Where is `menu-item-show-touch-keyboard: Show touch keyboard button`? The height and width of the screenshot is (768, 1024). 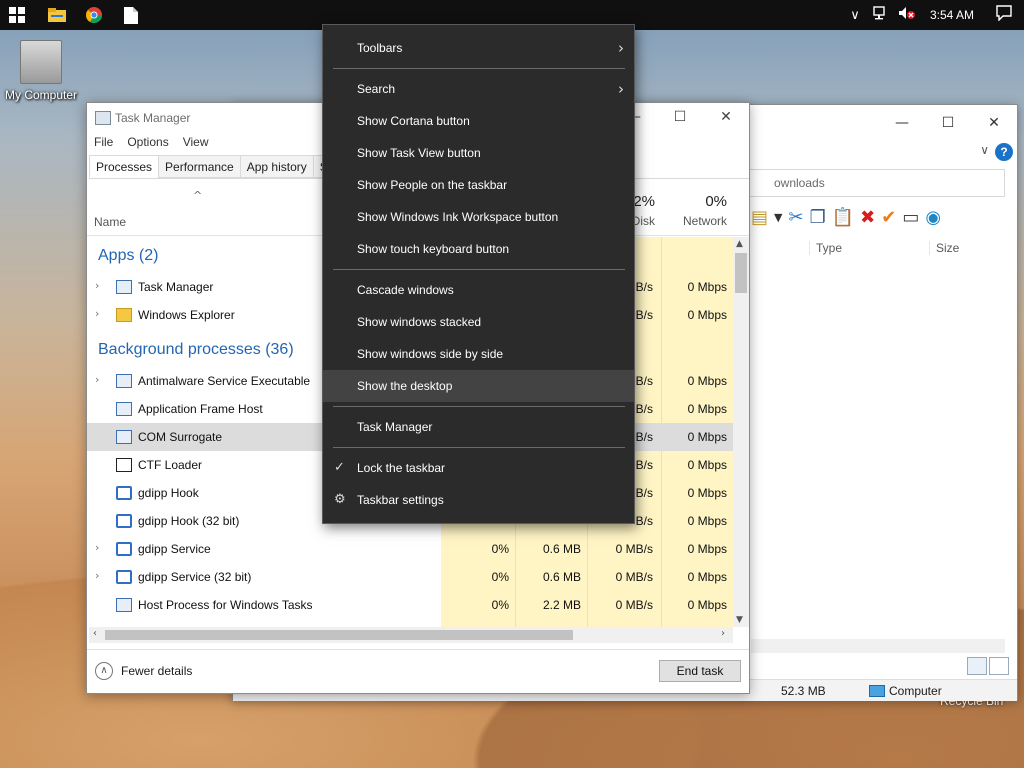
menu-item-show-touch-keyboard: Show touch keyboard button is located at coordinates (478, 249).